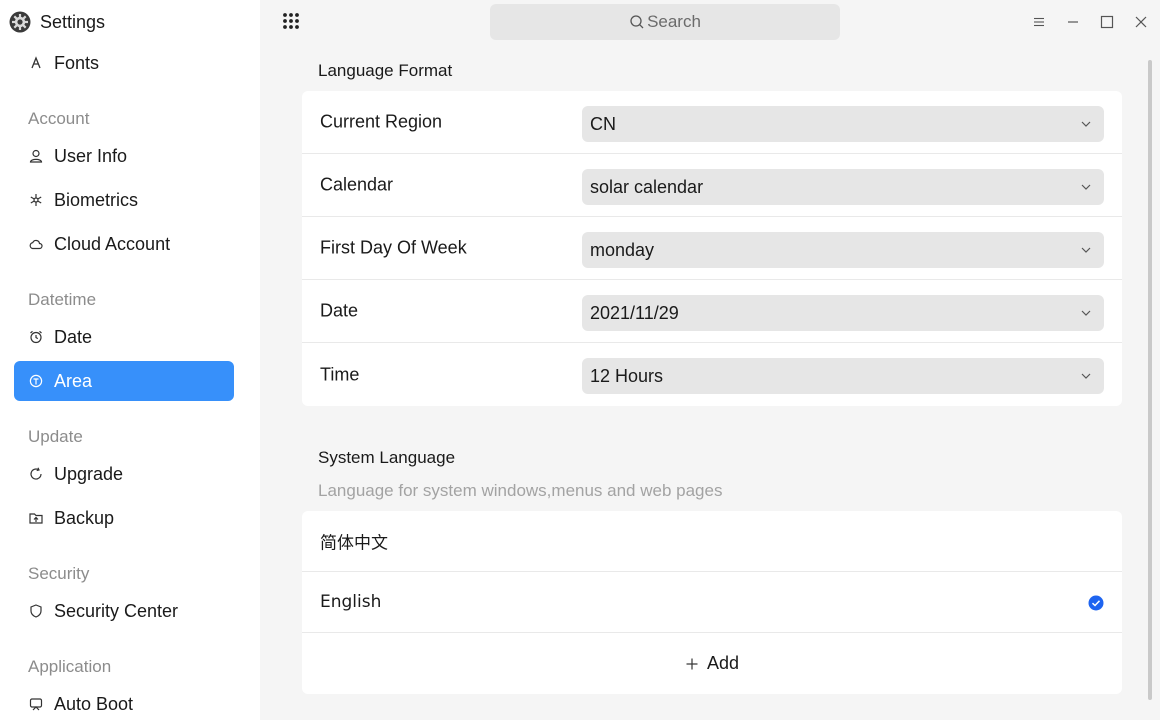 The image size is (1160, 720). Describe the element at coordinates (130, 22) in the screenshot. I see `app-header: Settings` at that location.